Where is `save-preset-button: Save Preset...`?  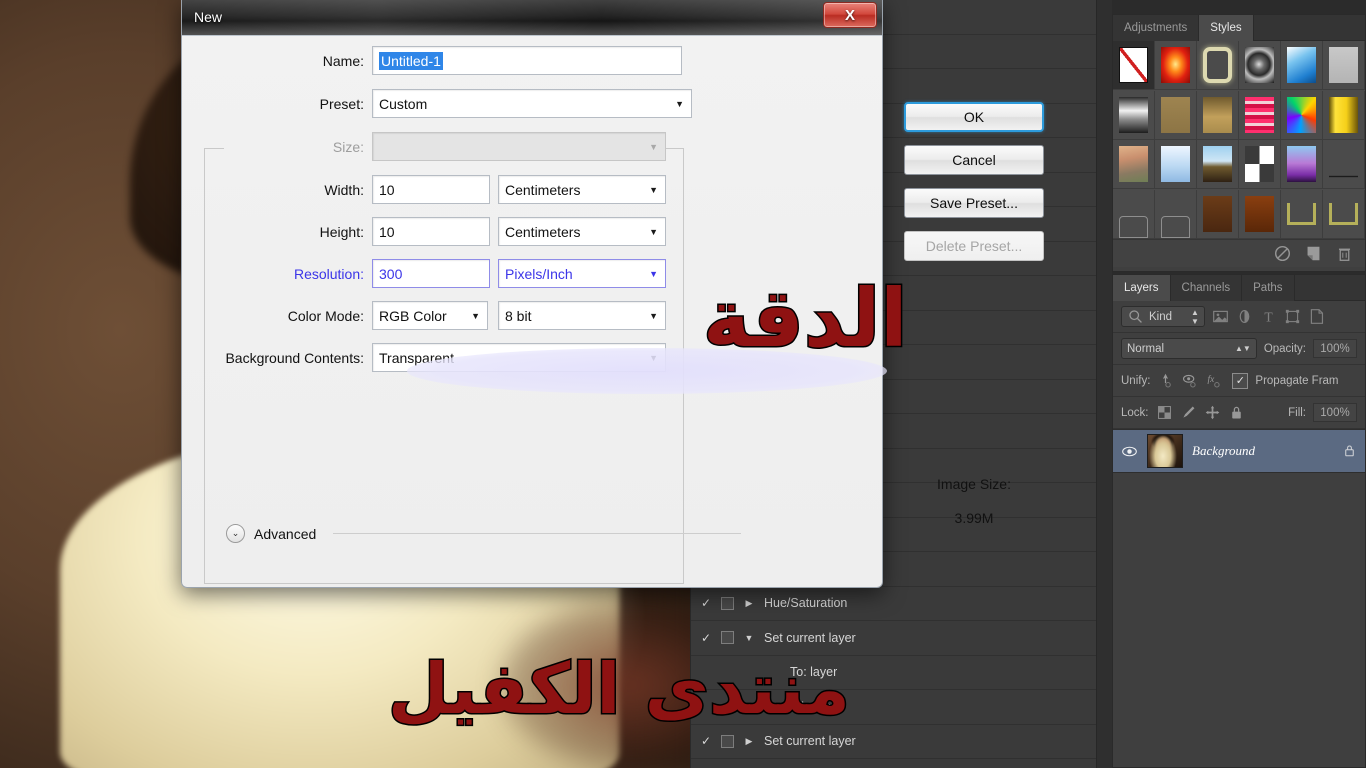 save-preset-button: Save Preset... is located at coordinates (974, 203).